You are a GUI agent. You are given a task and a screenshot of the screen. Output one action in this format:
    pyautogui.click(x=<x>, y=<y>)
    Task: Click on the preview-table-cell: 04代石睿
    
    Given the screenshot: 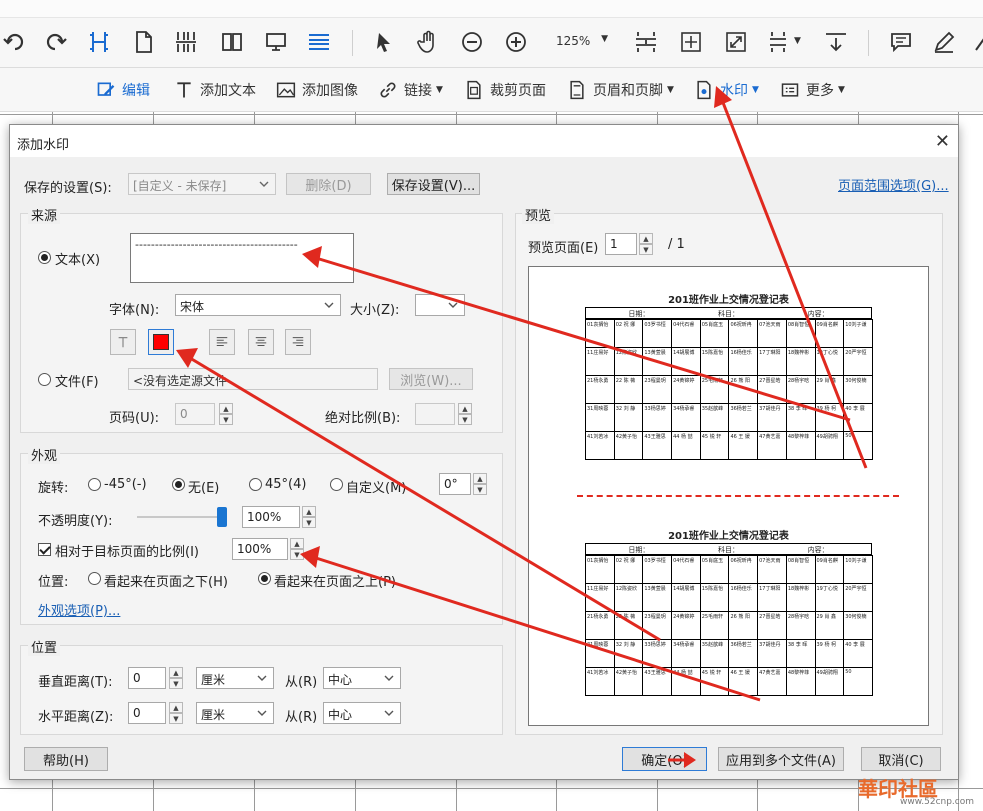 What is the action you would take?
    pyautogui.click(x=686, y=569)
    